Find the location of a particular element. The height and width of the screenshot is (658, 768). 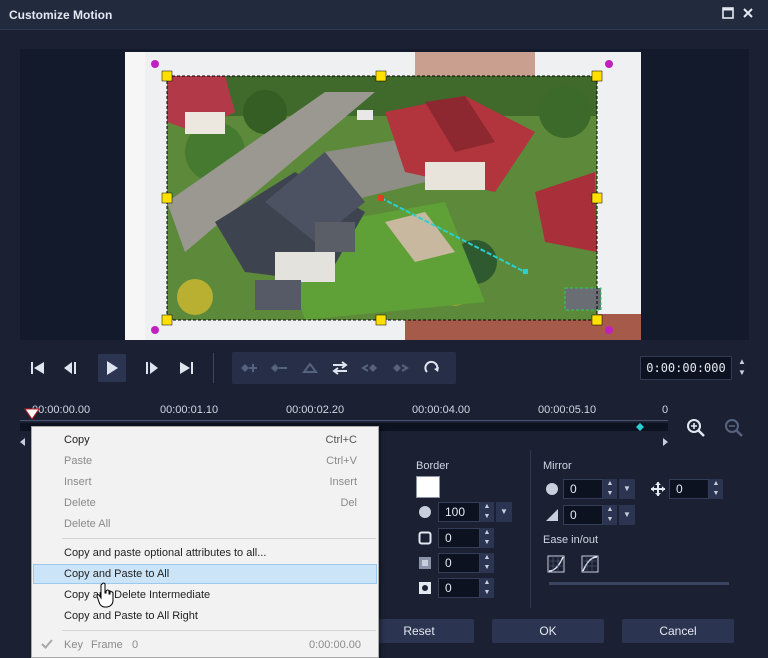

reverse-path-icon is located at coordinates (310, 368).